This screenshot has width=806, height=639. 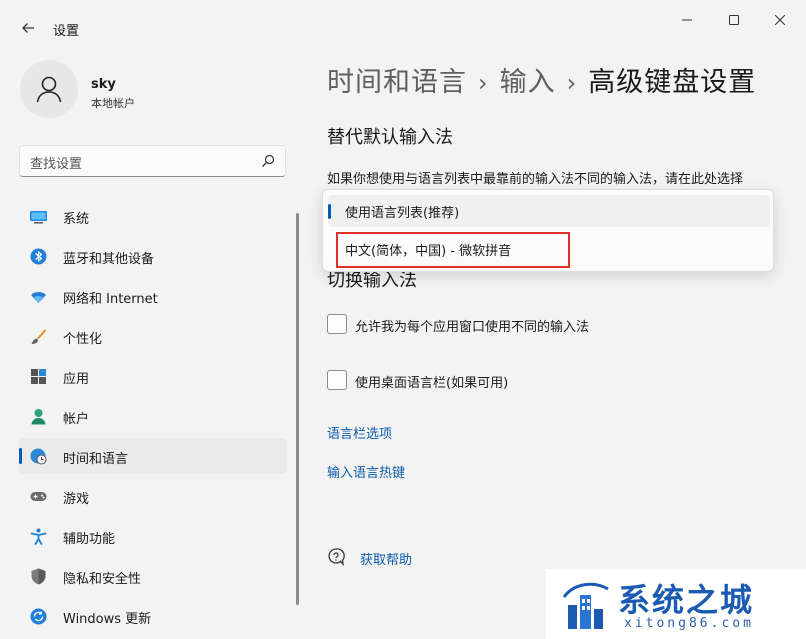 I want to click on sidebar-item-windows-update: Windows 更新, so click(x=153, y=616).